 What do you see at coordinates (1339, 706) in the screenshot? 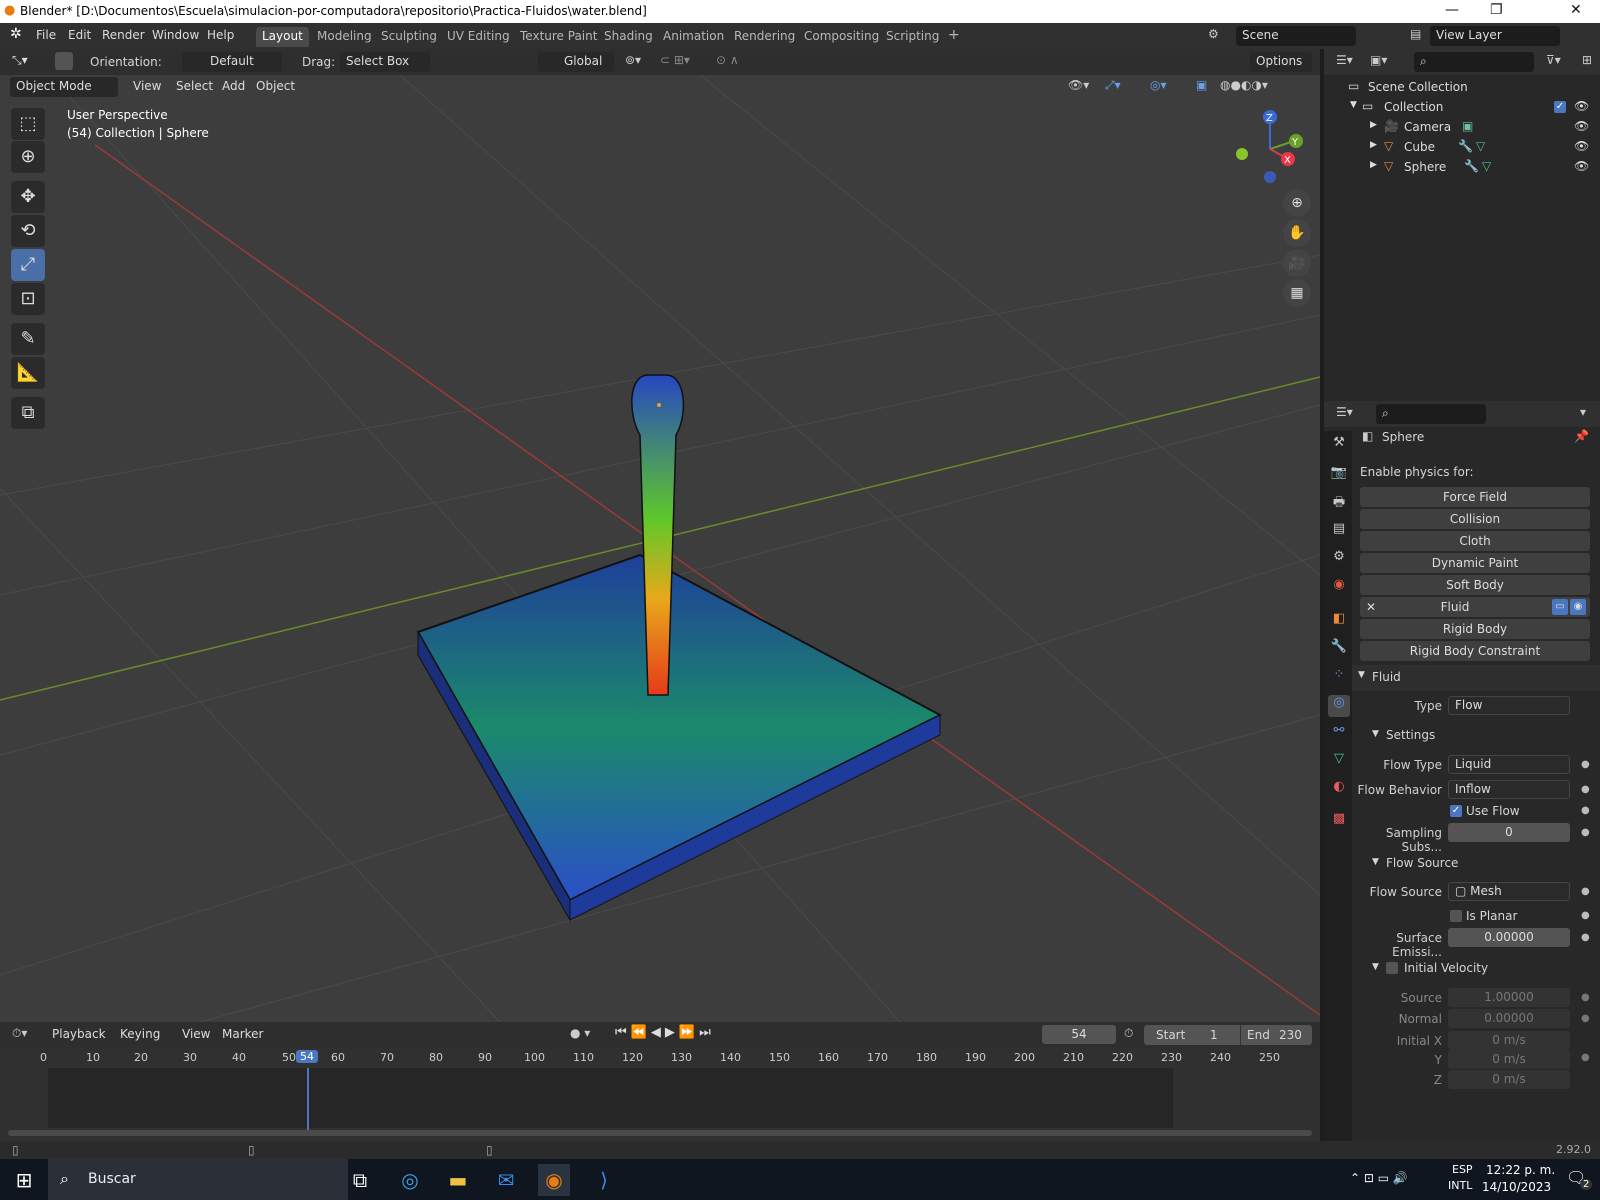
I see `physics-tab-icon: ◎` at bounding box center [1339, 706].